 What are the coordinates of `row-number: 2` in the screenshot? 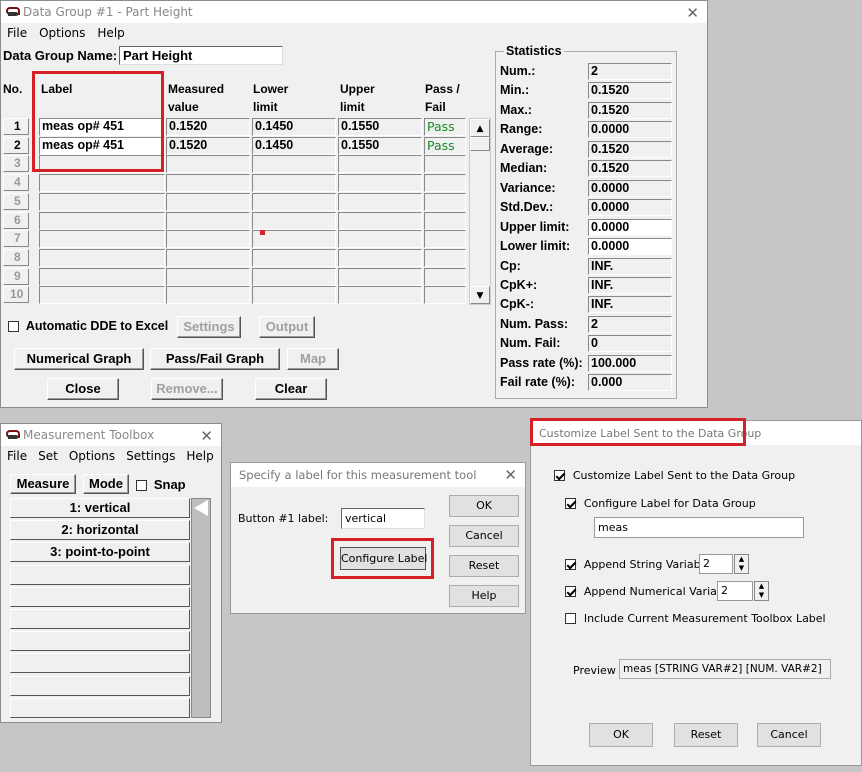 It's located at (16, 145).